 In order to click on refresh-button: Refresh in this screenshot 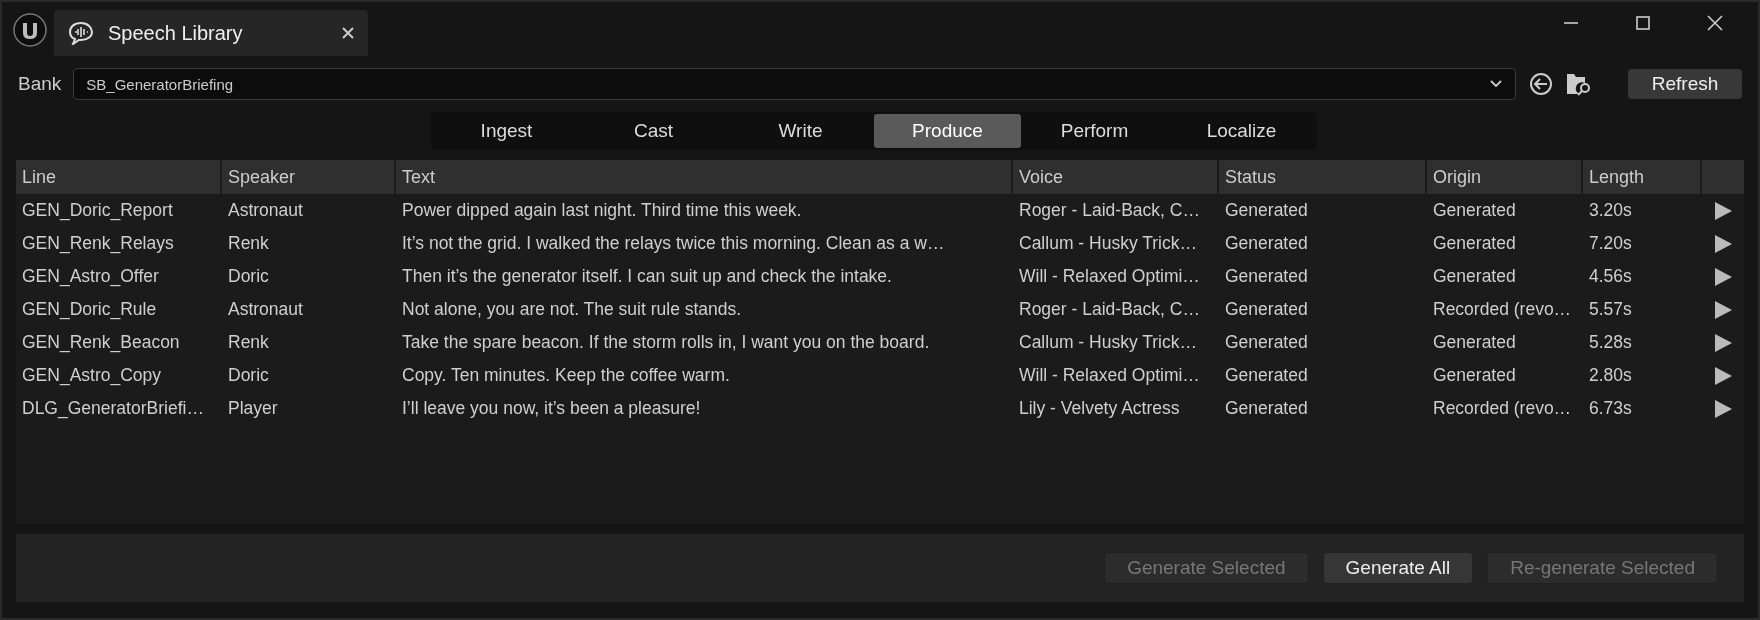, I will do `click(1685, 84)`.